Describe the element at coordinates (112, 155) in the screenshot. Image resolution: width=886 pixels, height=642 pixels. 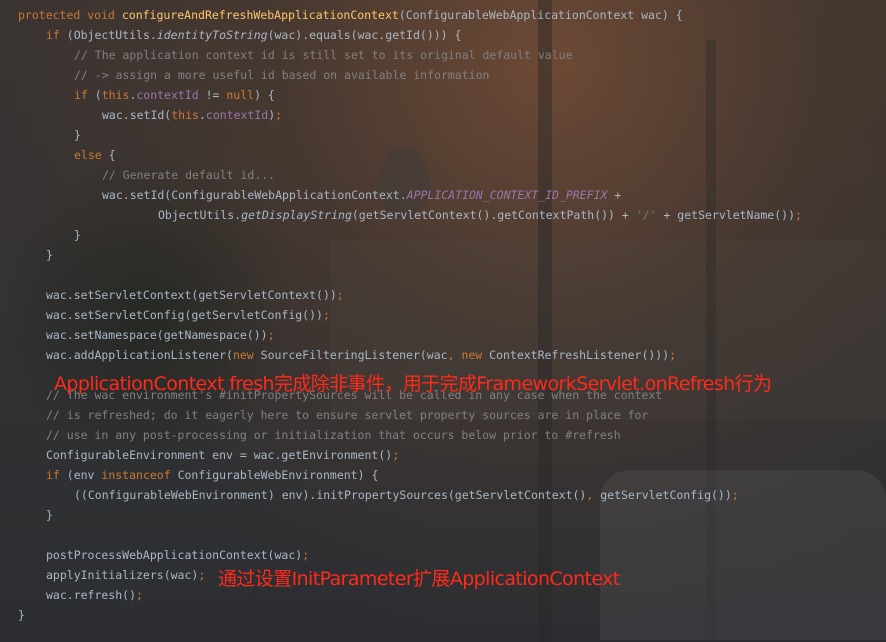
I see `code-token: {` at that location.